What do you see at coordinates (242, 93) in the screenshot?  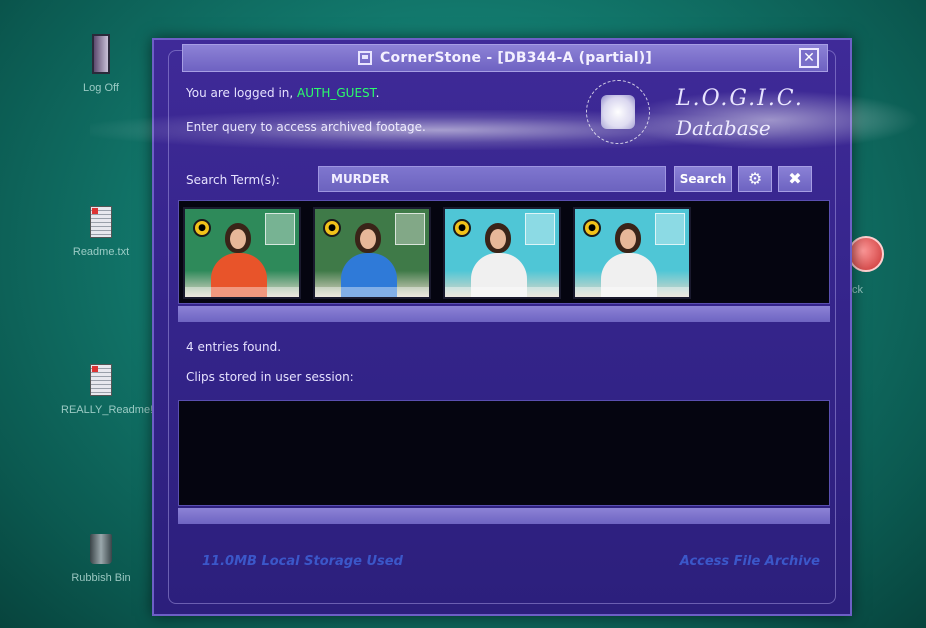 I see `login-prefix: You are logged in,` at bounding box center [242, 93].